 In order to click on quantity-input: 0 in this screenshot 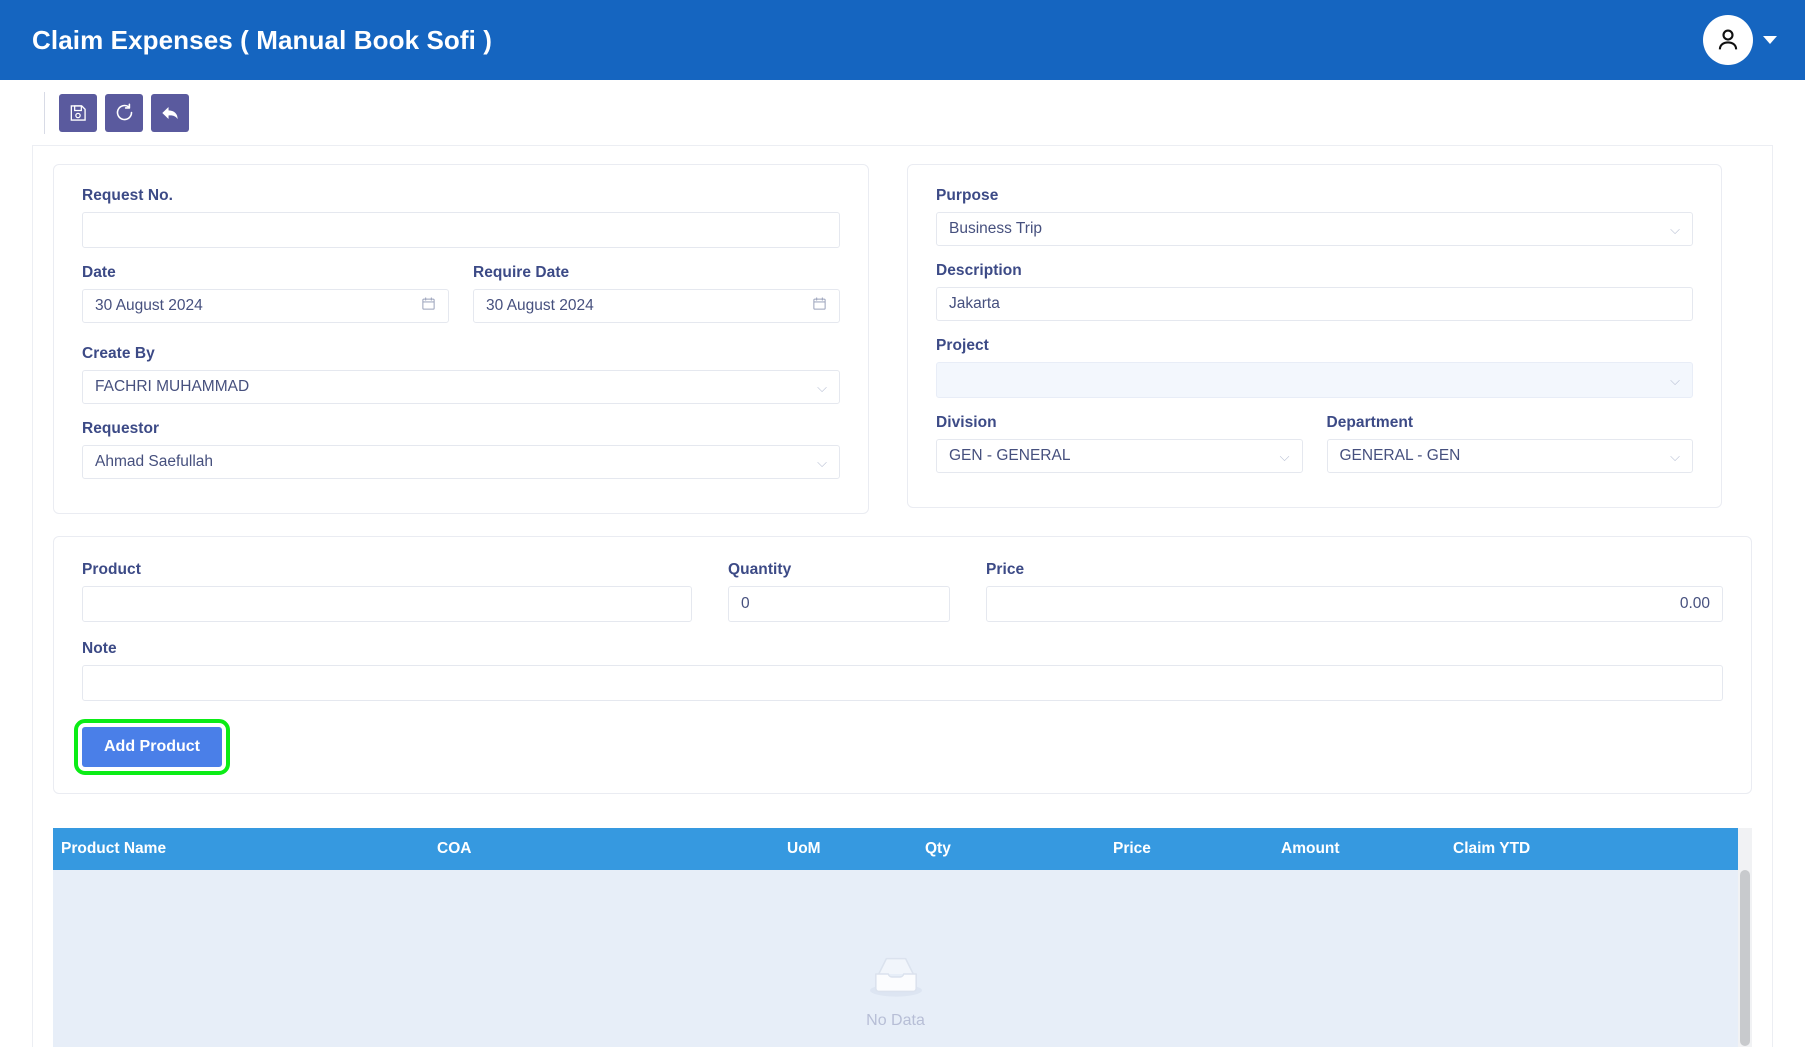, I will do `click(839, 604)`.